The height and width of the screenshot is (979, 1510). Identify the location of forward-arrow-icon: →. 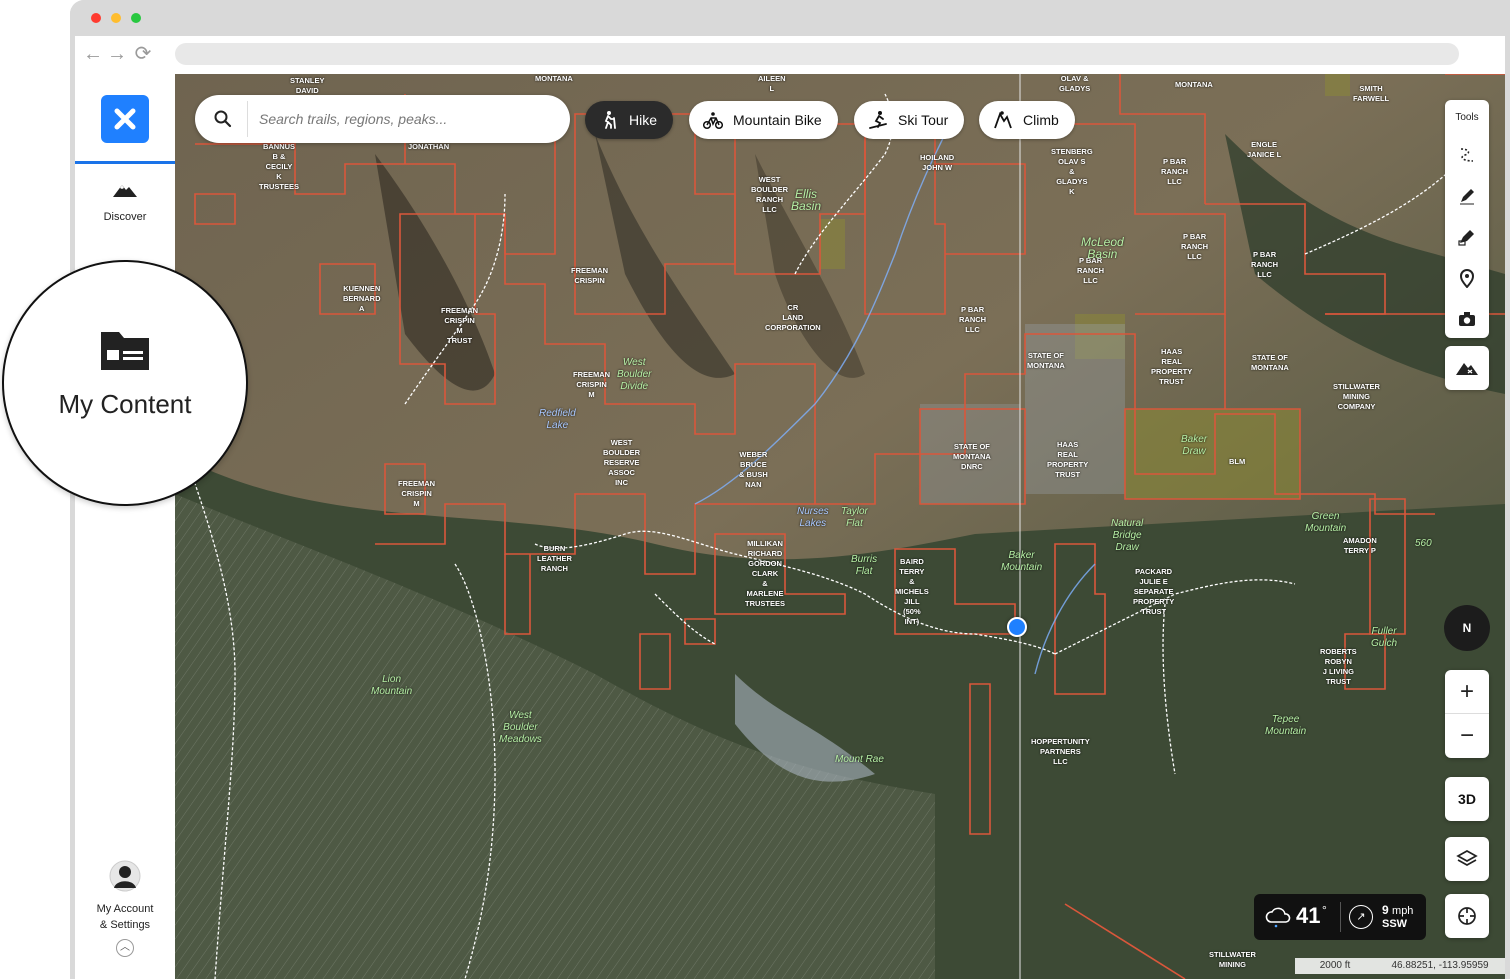
(117, 54).